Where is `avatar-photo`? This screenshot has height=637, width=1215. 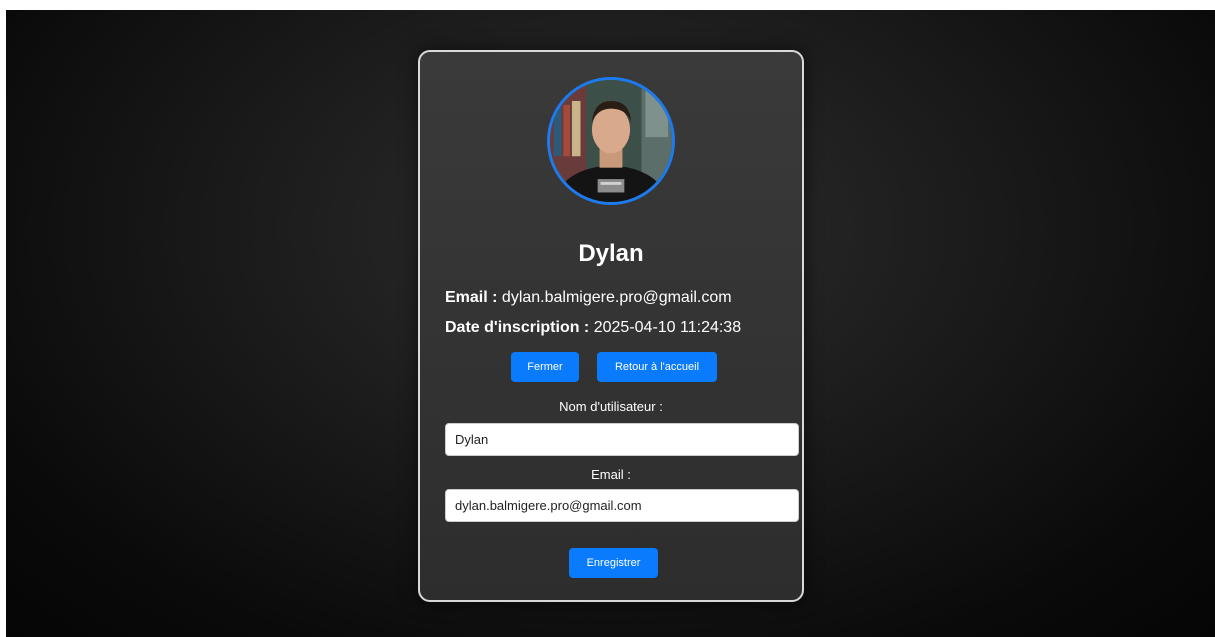 avatar-photo is located at coordinates (611, 141).